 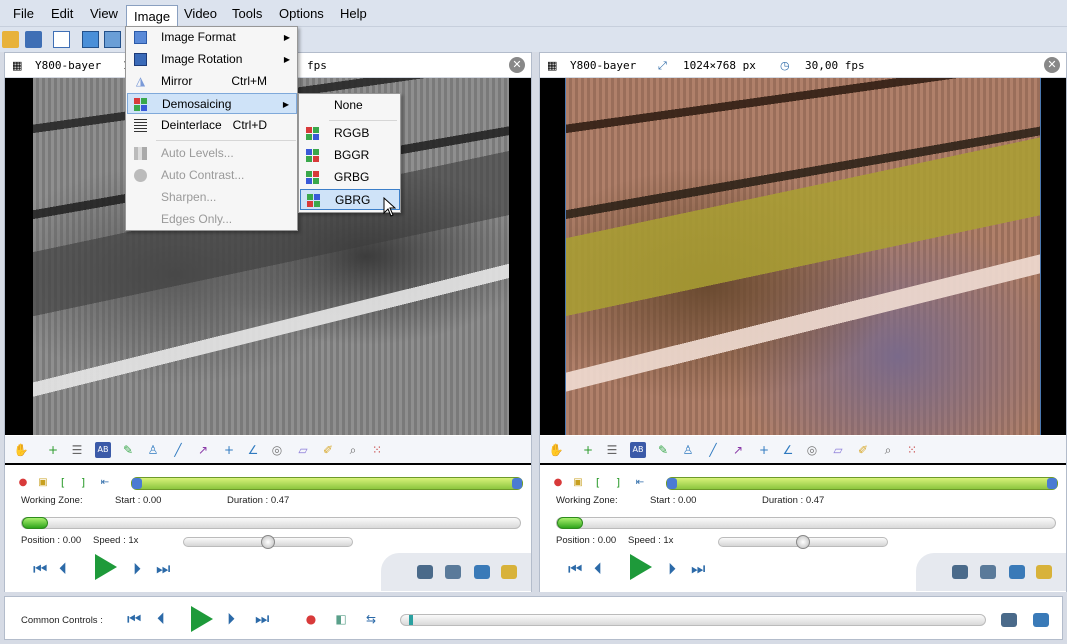 What do you see at coordinates (212, 59) in the screenshot?
I see `menu-item-image-rotation: Image Rotation ▶` at bounding box center [212, 59].